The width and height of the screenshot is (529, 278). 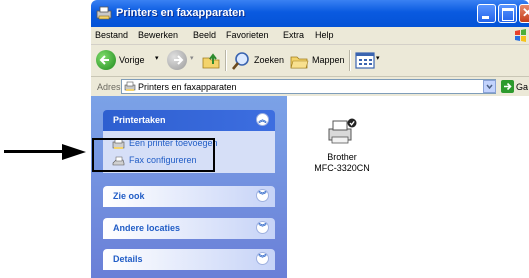 I want to click on printer-icon, so click(x=342, y=131).